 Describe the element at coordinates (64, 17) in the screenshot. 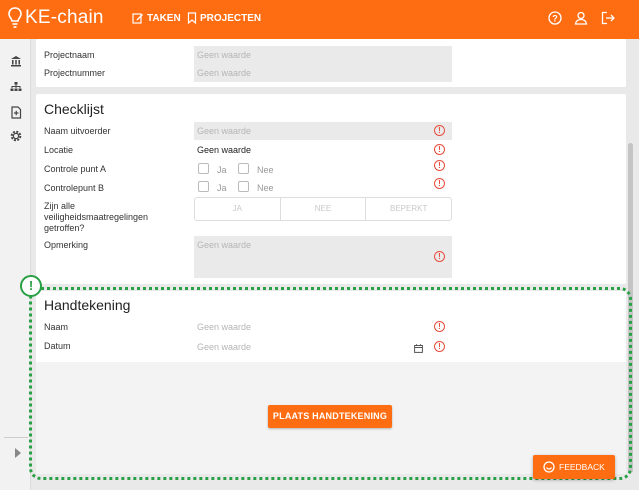

I see `app-name: KE-chain` at that location.